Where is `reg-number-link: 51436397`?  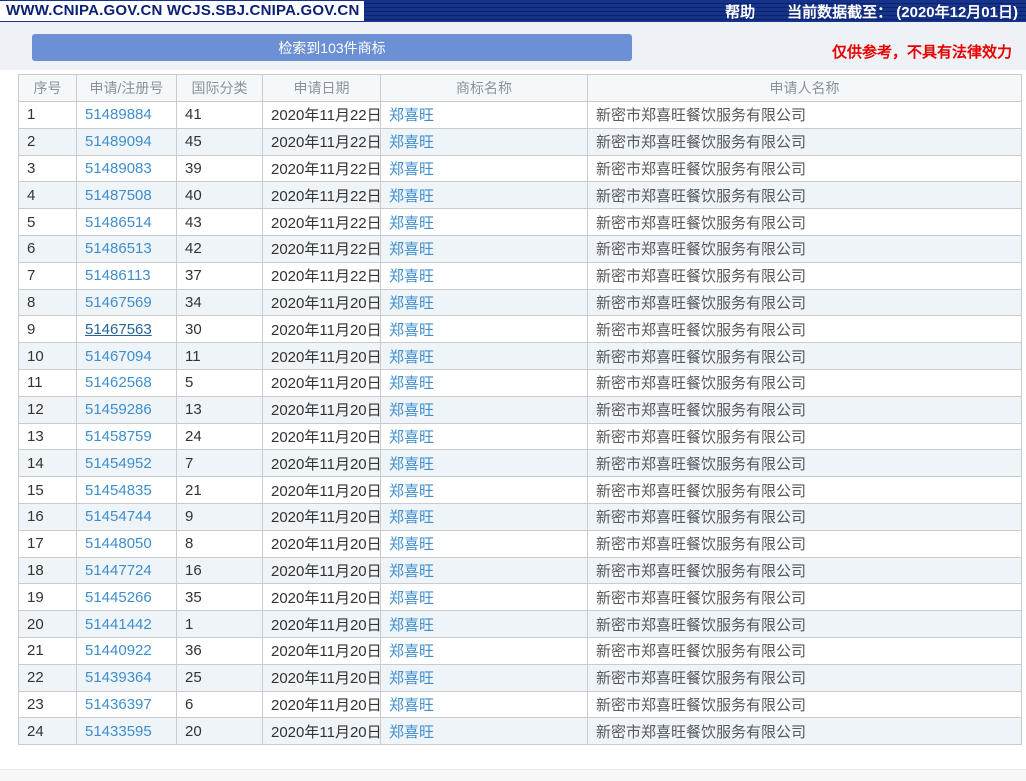 reg-number-link: 51436397 is located at coordinates (118, 704).